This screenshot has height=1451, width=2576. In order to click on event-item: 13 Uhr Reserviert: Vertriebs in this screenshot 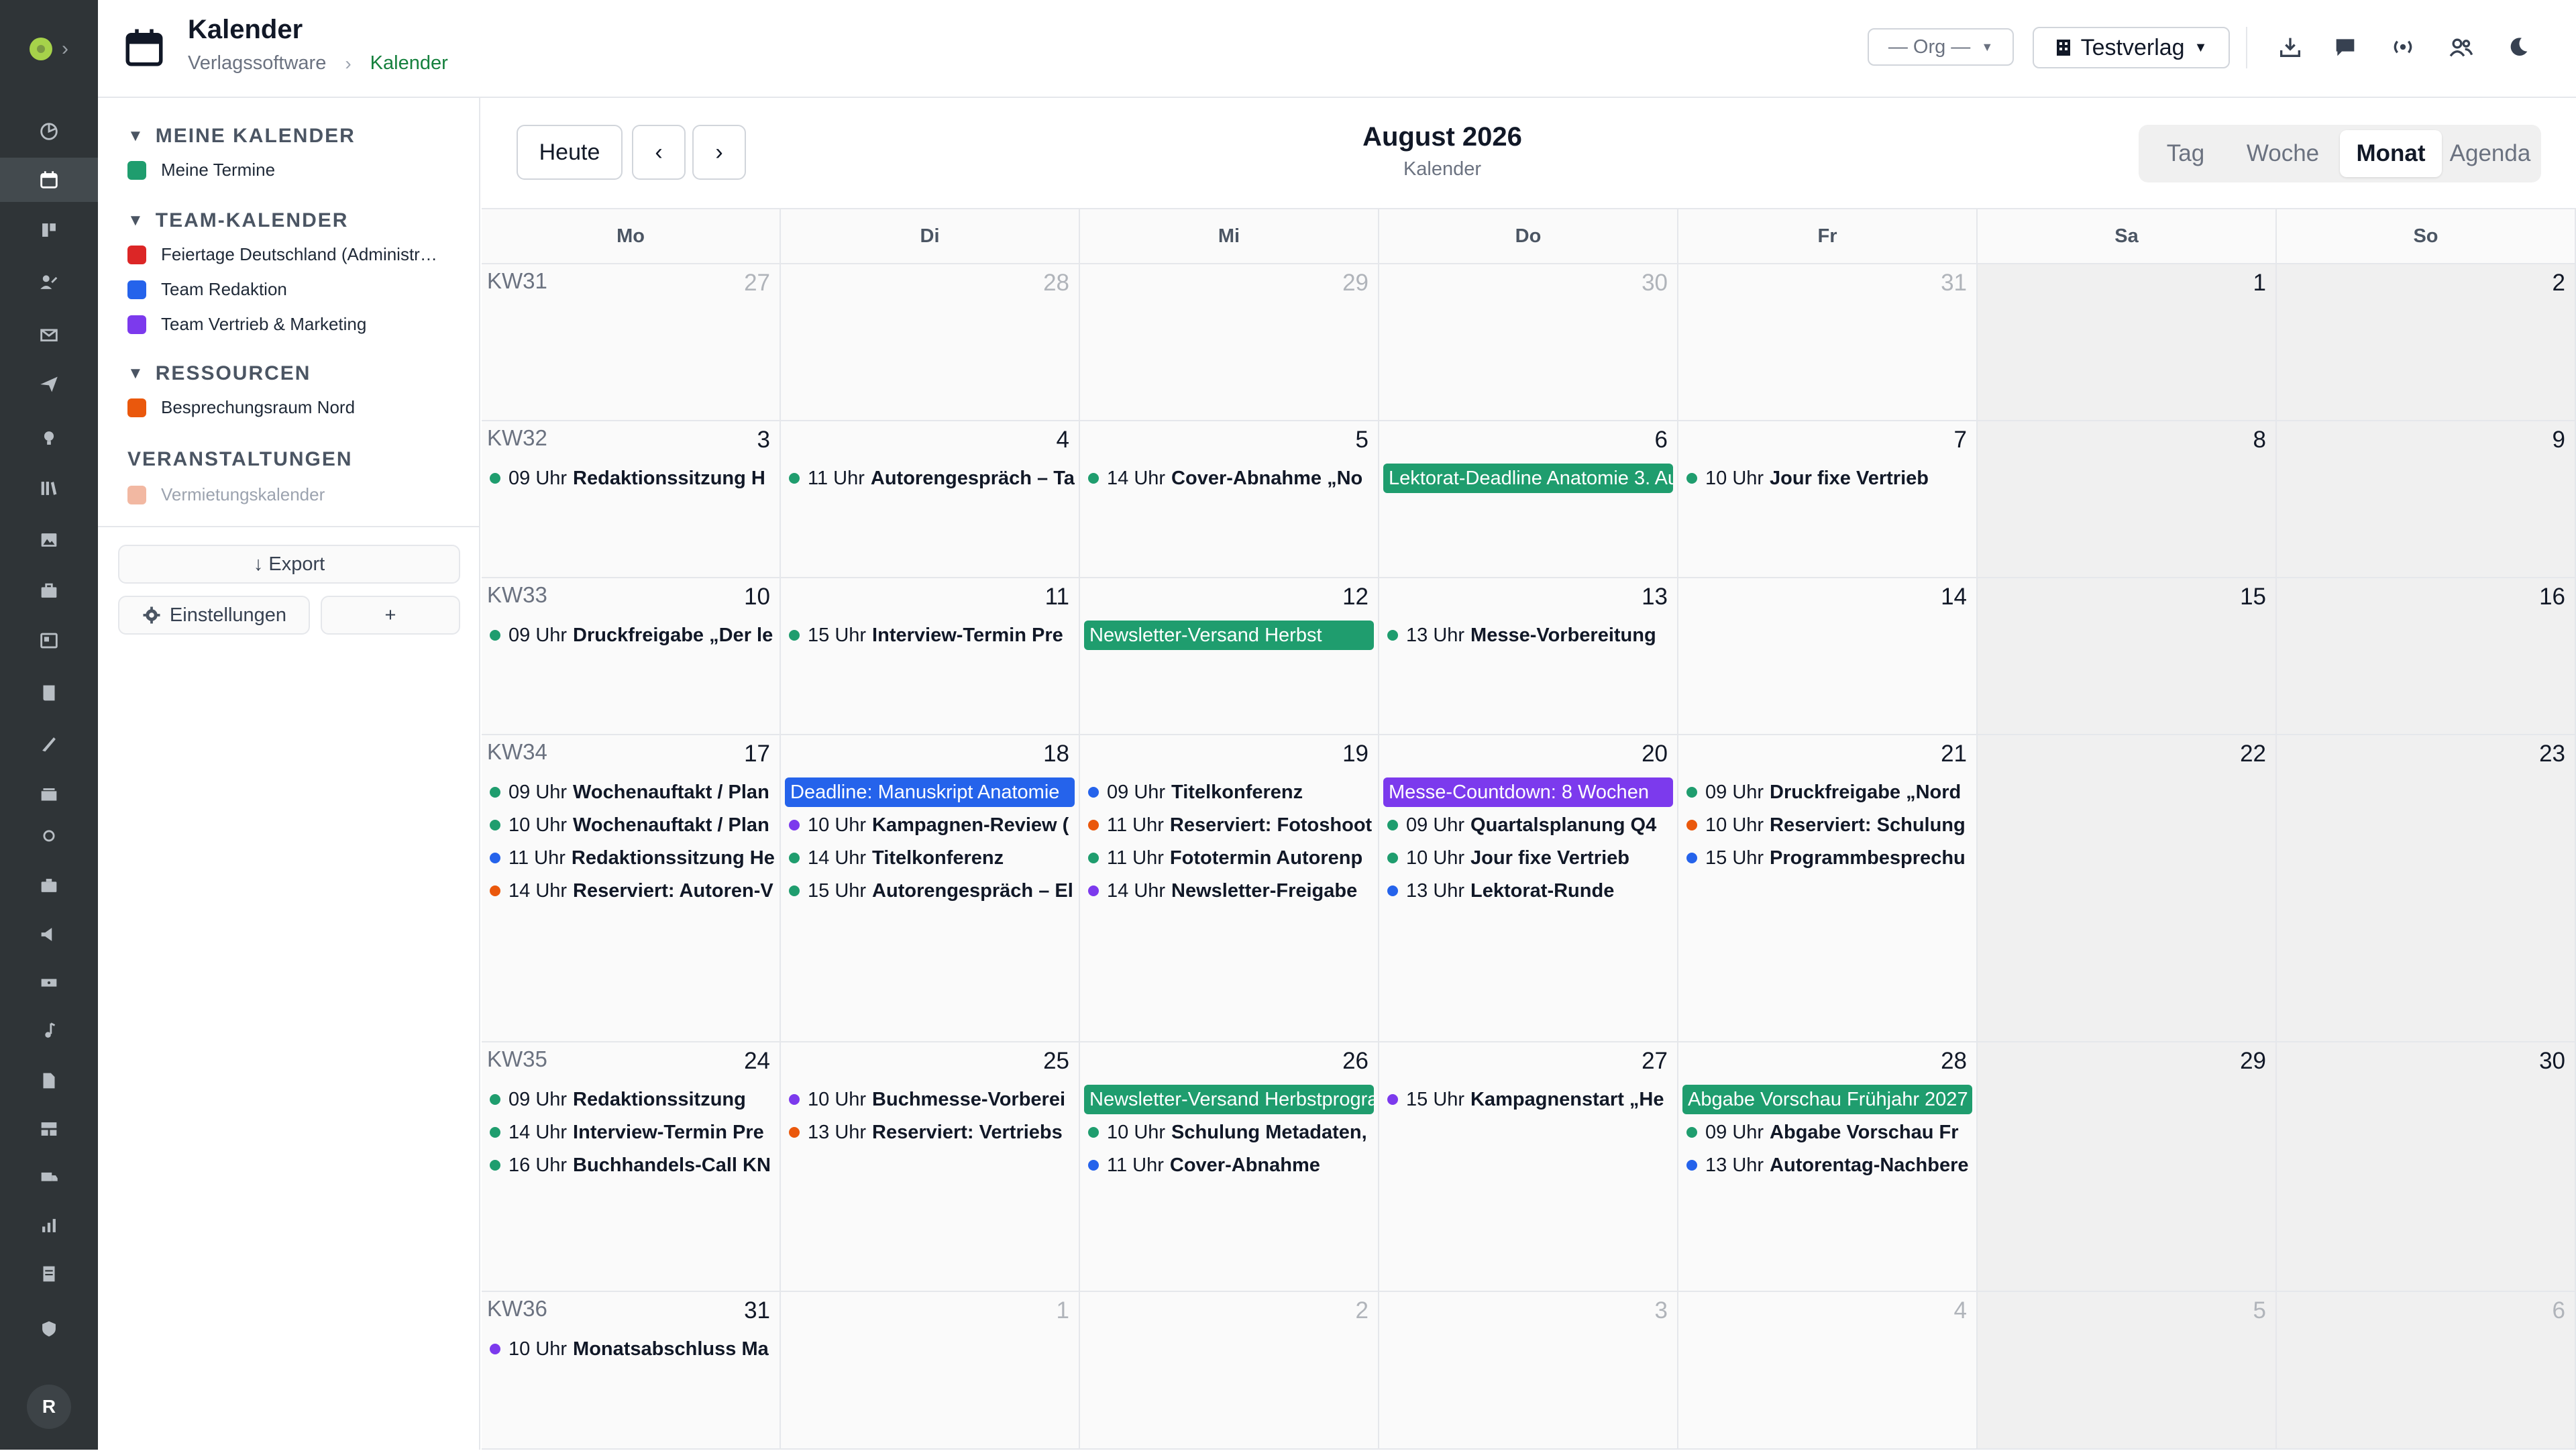, I will do `click(933, 1132)`.